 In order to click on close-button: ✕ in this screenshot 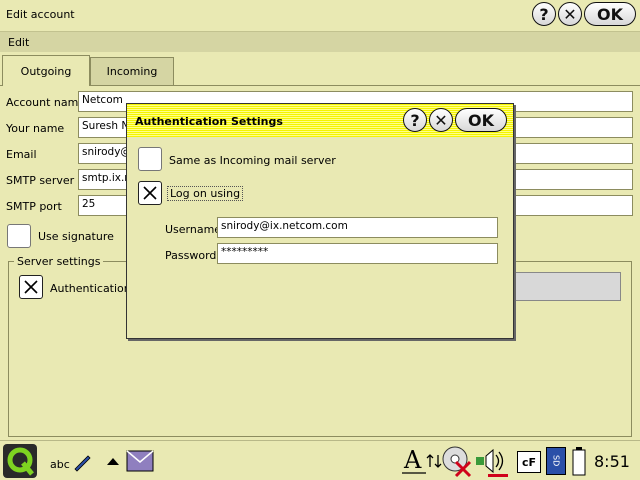, I will do `click(570, 14)`.